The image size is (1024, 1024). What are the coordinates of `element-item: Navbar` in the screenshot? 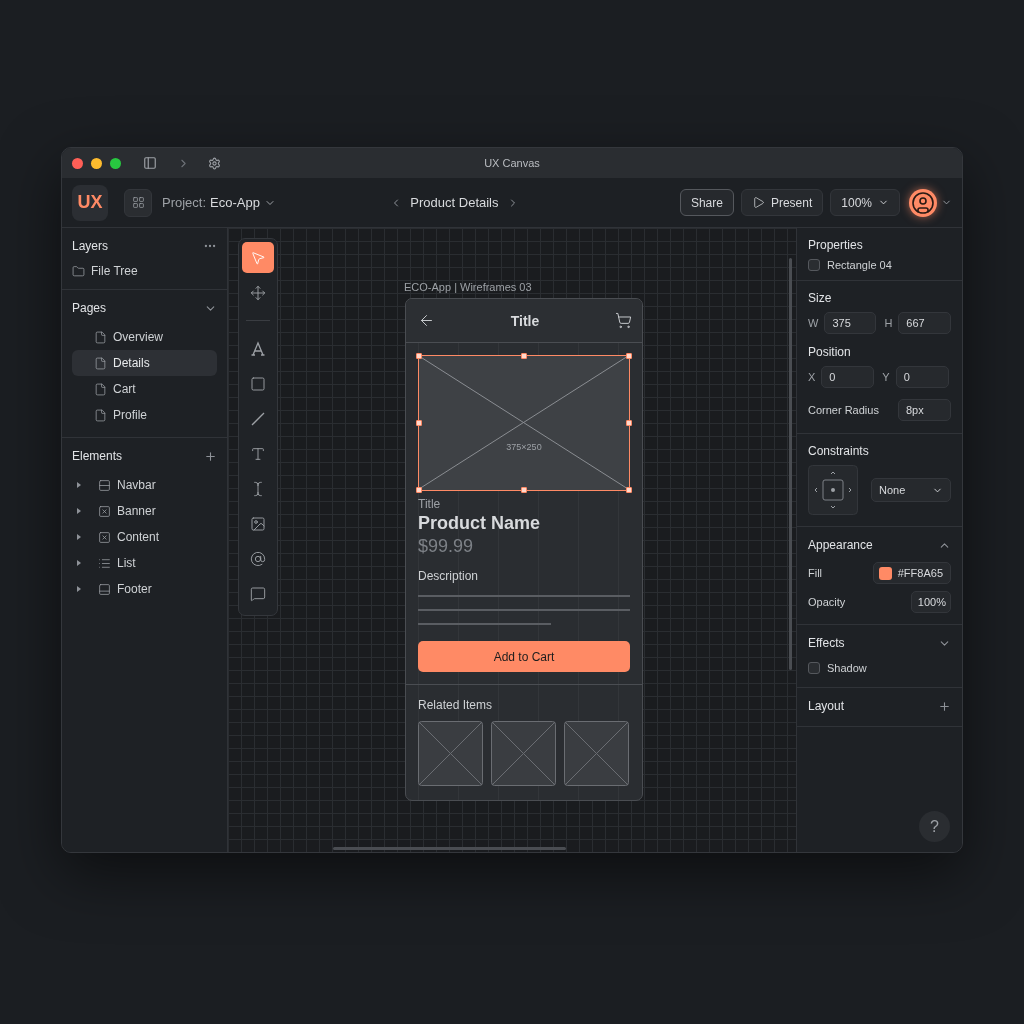 It's located at (144, 485).